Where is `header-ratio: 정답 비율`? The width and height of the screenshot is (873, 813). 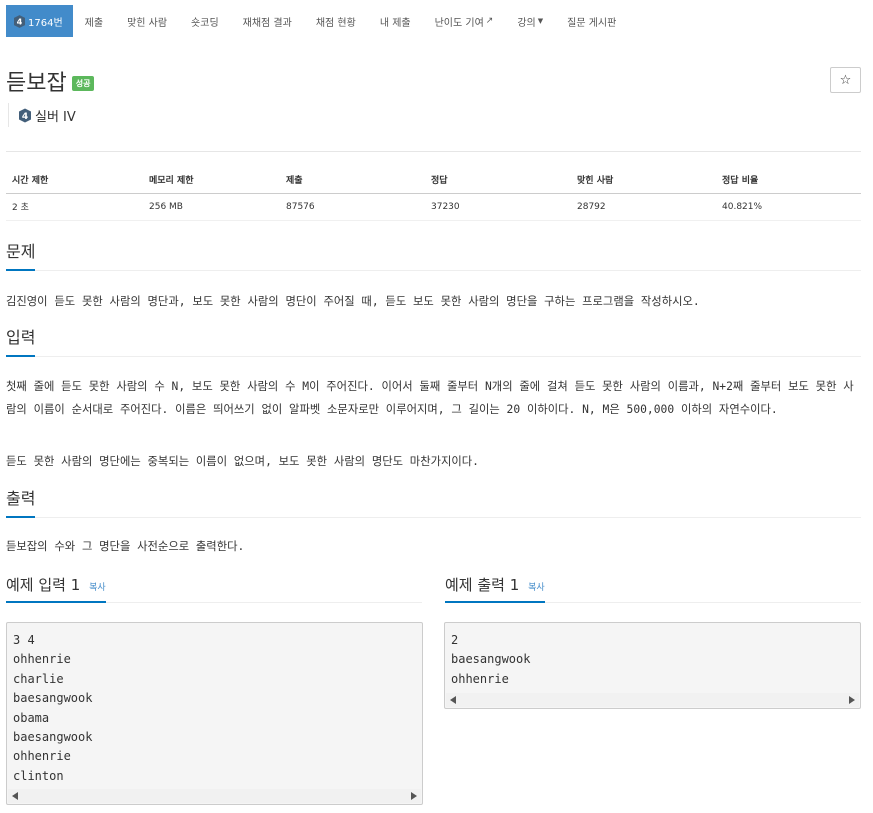 header-ratio: 정답 비율 is located at coordinates (788, 180).